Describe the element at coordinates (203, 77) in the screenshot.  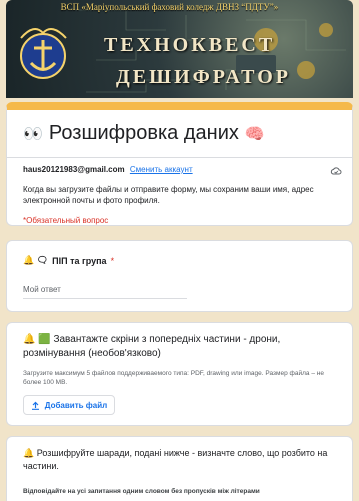
I see `banner-title-line2: ДЕШИФРАТОР` at that location.